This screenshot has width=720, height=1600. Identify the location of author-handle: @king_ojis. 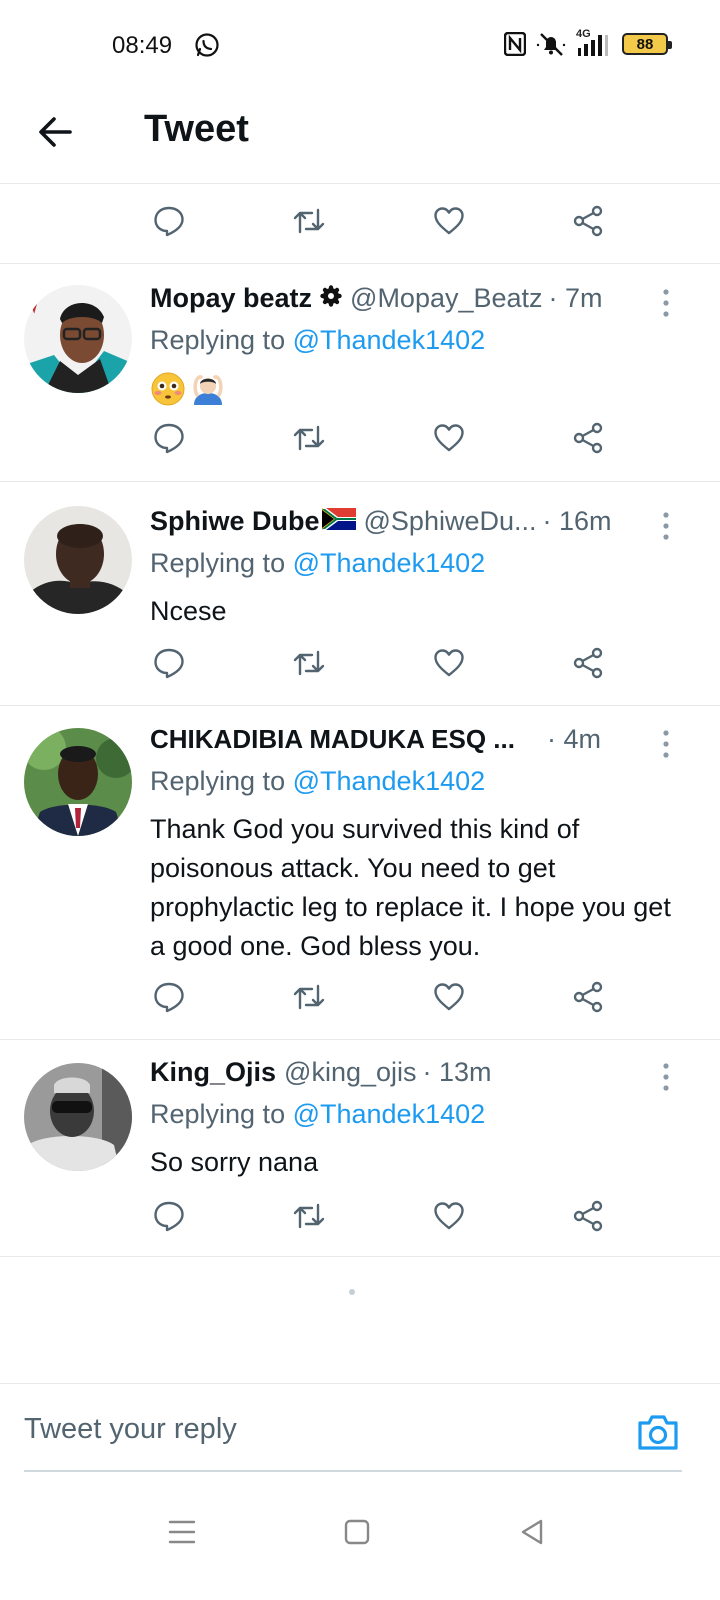
(350, 1072).